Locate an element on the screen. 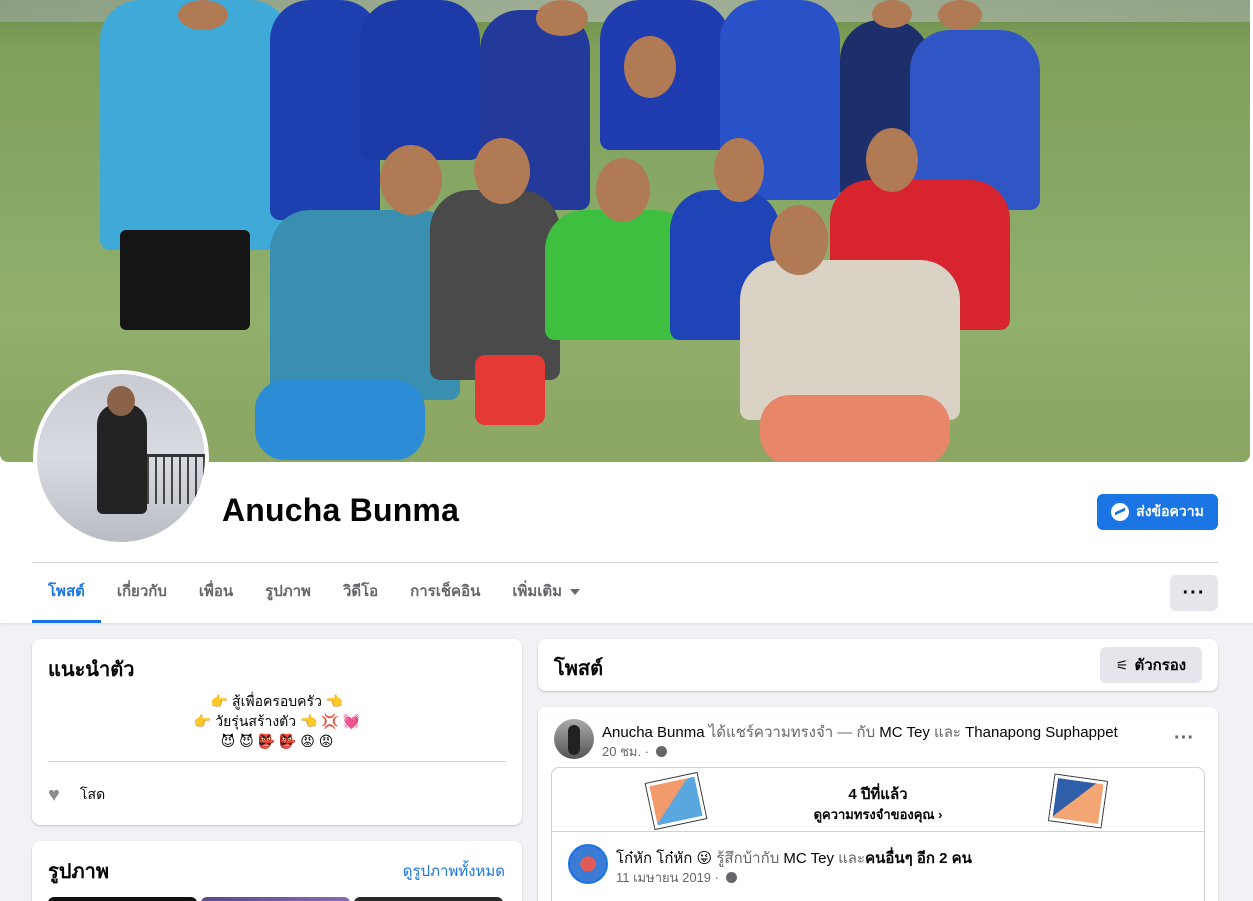 The image size is (1253, 901). tab-label: การเช็คอิน is located at coordinates (445, 591).